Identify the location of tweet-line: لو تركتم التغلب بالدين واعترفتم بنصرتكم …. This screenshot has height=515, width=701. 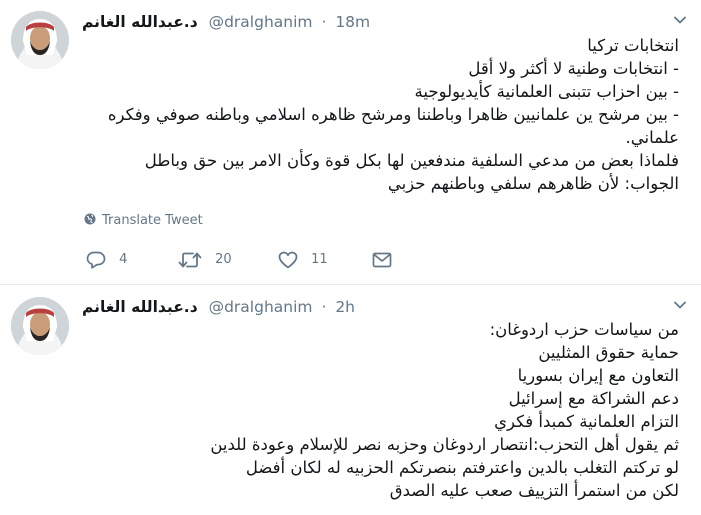
(462, 467).